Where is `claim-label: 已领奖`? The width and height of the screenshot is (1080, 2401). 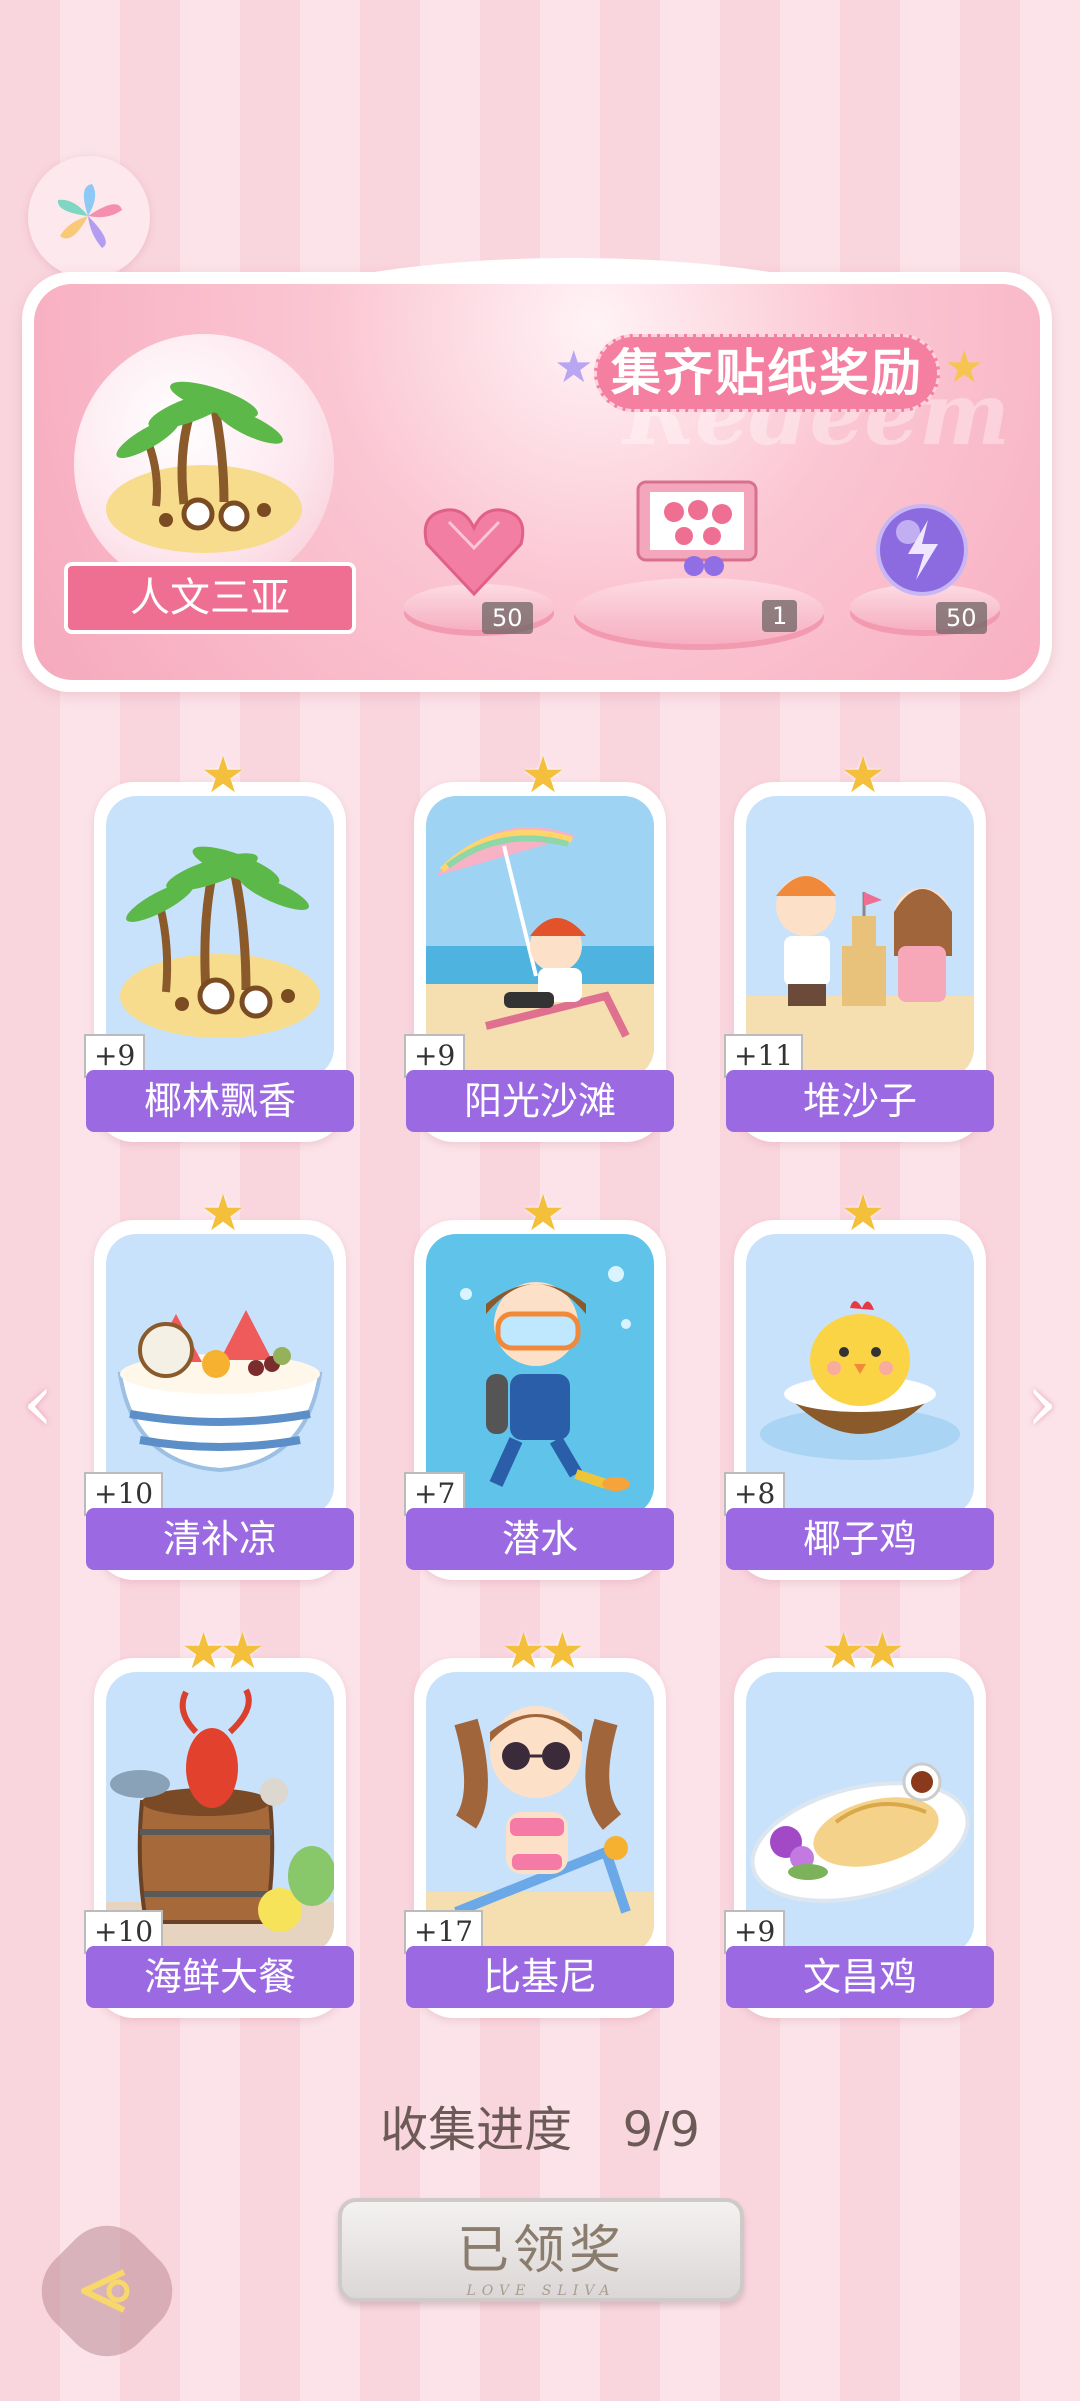
claim-label: 已领奖 is located at coordinates (540, 2251).